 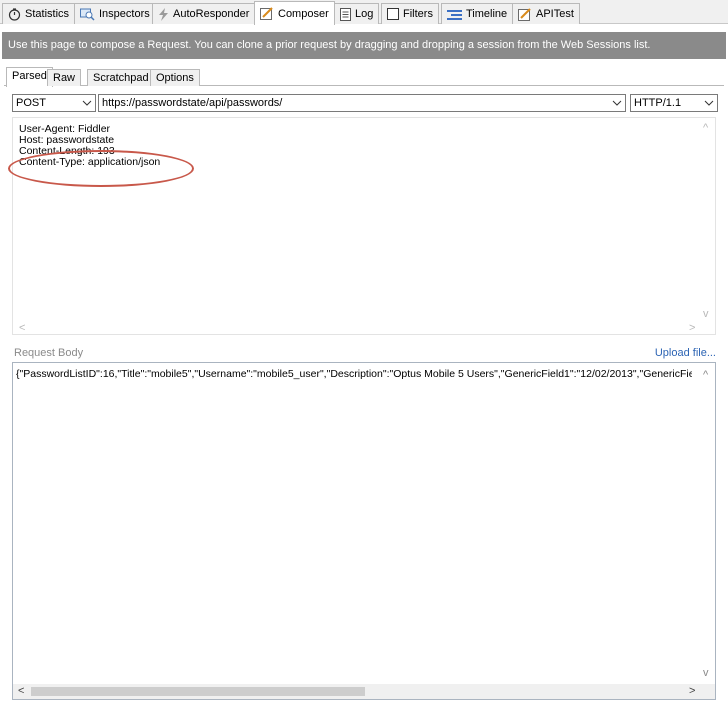 I want to click on method-value: POST, so click(x=31, y=103).